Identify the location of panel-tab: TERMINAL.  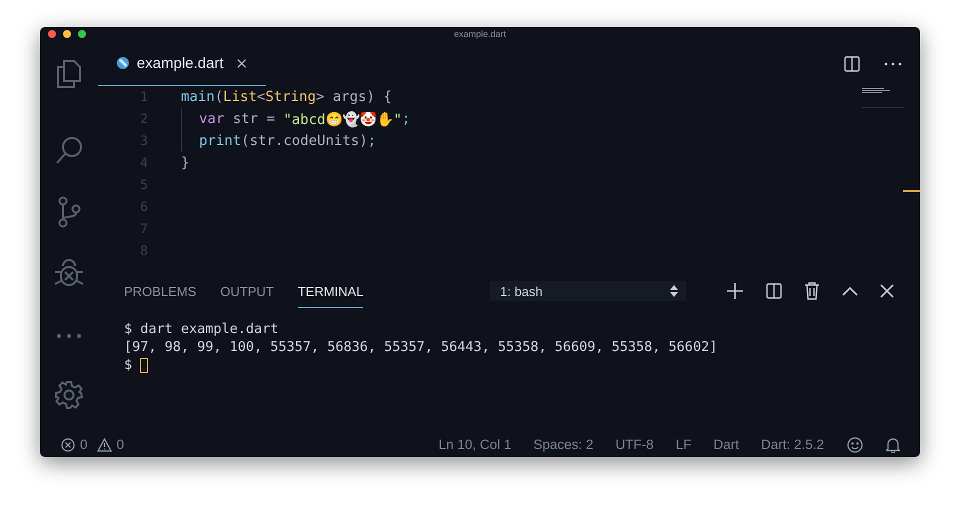
(331, 291).